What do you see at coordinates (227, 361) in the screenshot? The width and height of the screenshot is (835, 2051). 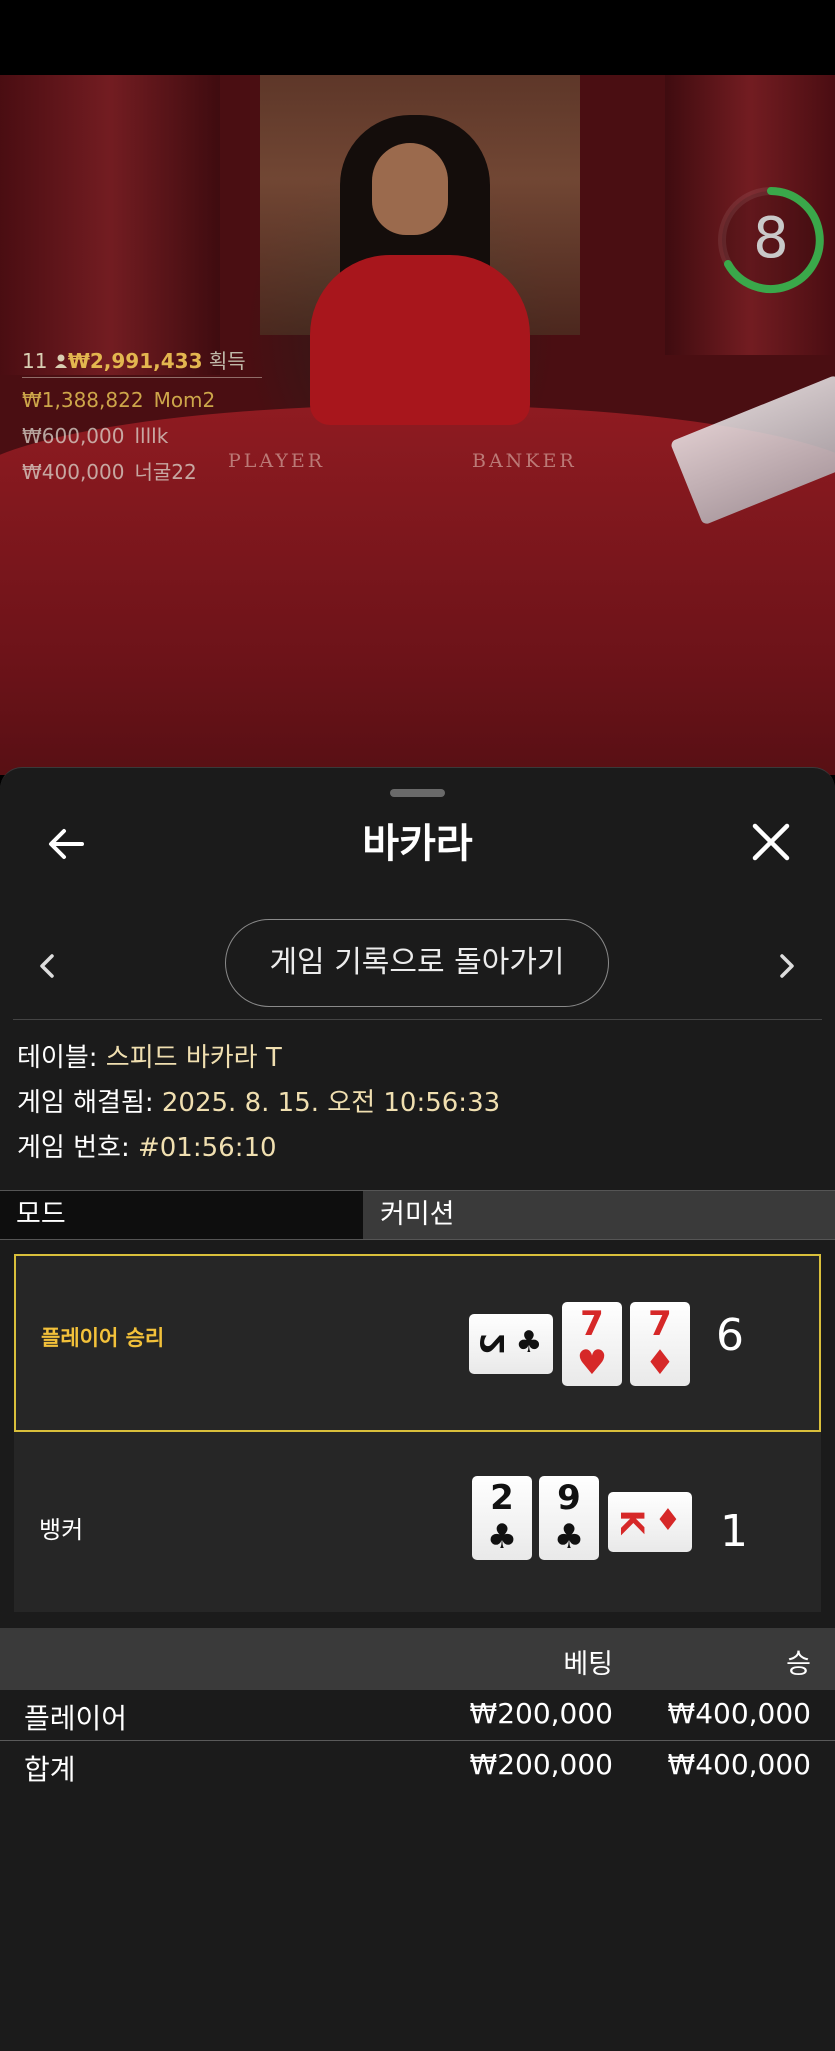 I see `winners-suffix: 획득` at bounding box center [227, 361].